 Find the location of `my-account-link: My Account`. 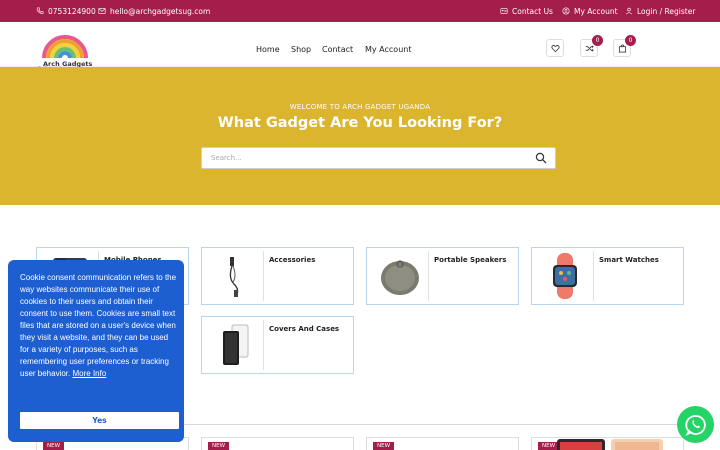

my-account-link: My Account is located at coordinates (590, 11).